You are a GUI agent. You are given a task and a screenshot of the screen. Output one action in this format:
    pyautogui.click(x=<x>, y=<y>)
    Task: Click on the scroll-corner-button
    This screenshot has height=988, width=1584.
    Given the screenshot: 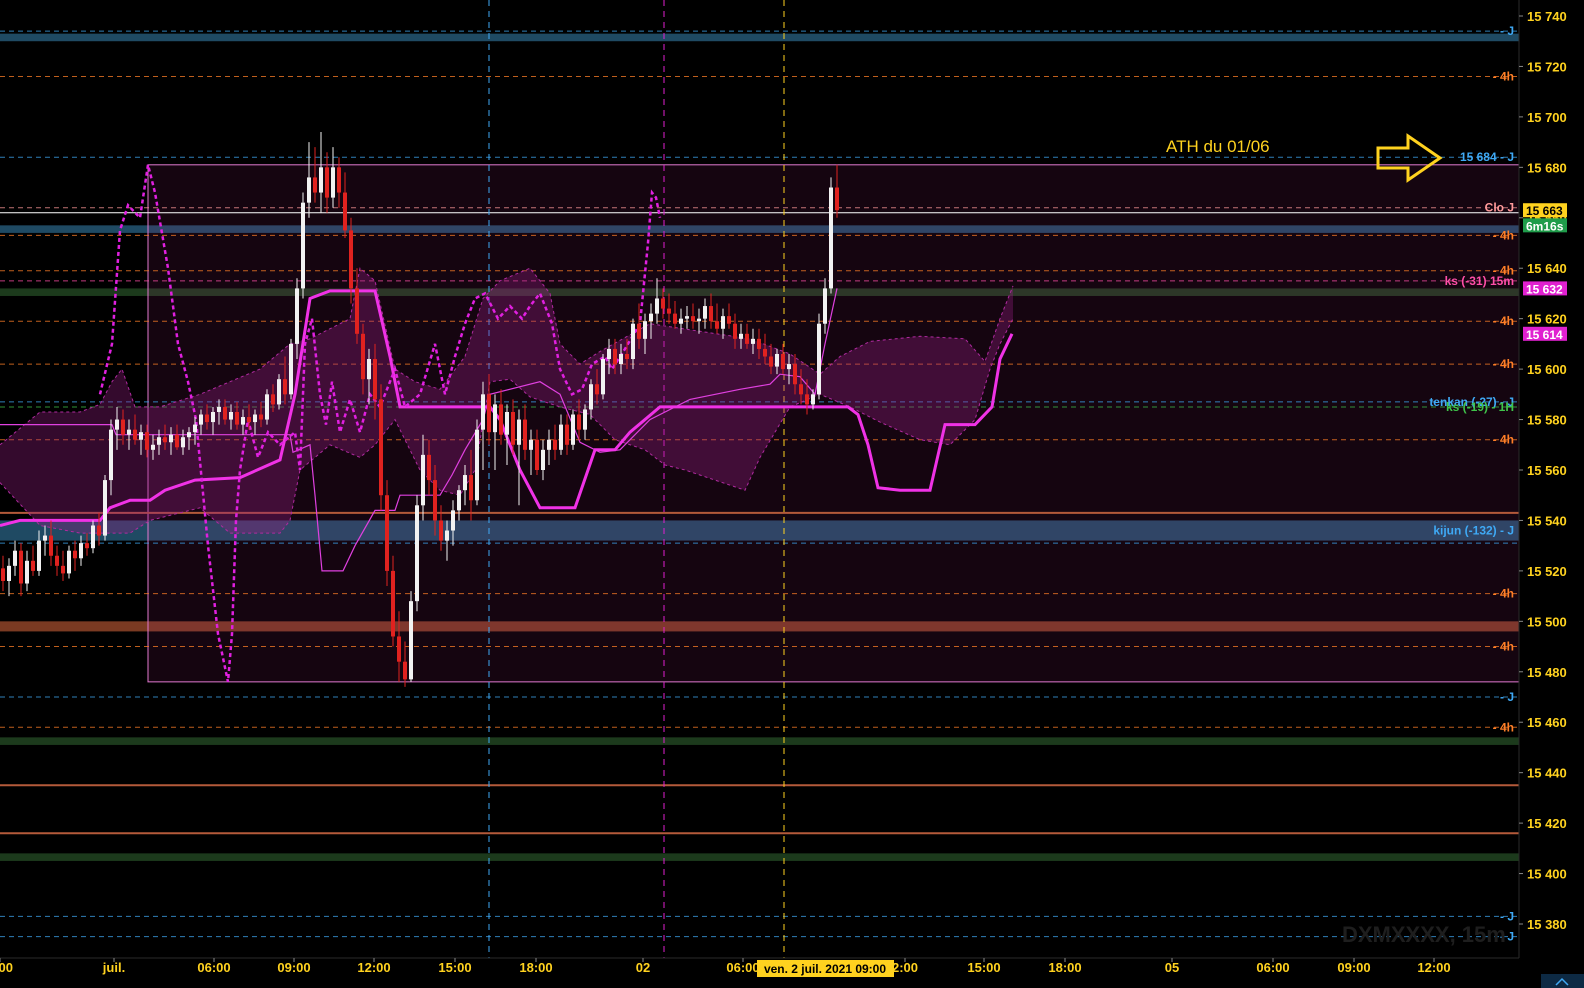 What is the action you would take?
    pyautogui.click(x=1562, y=981)
    